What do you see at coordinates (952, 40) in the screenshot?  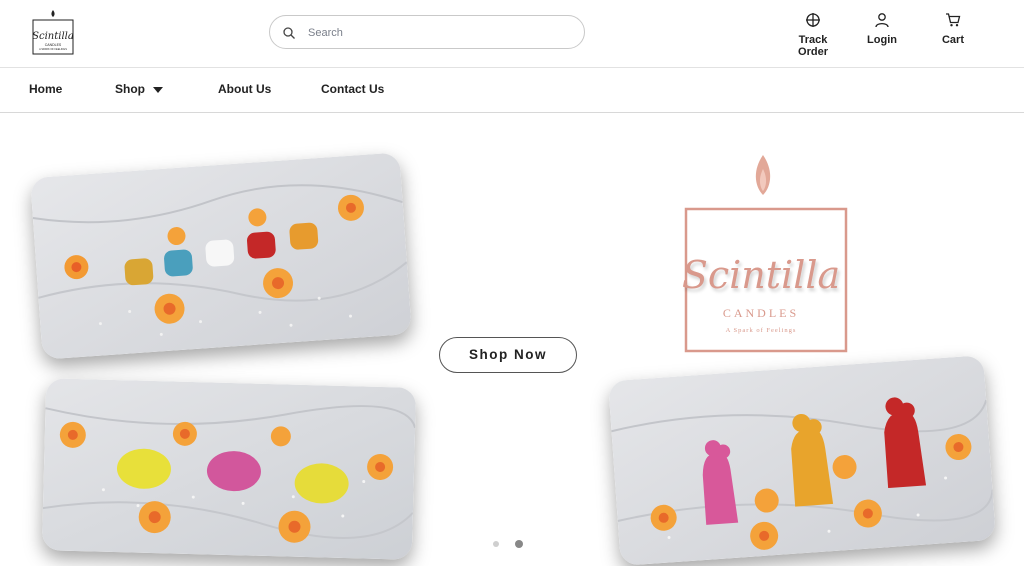 I see `cart-label: Cart` at bounding box center [952, 40].